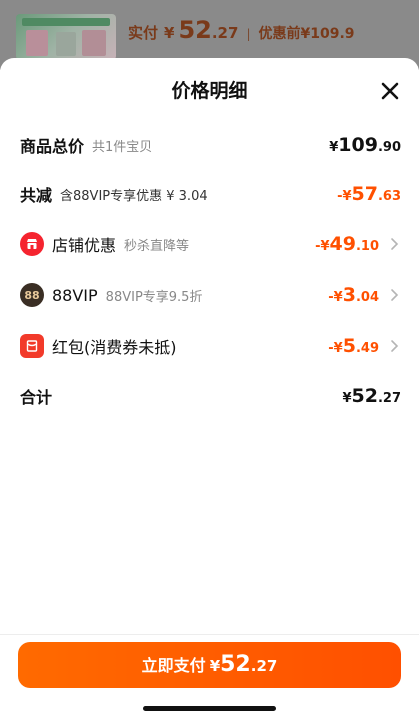  Describe the element at coordinates (173, 665) in the screenshot. I see `pay-button-label: 立即支付` at that location.